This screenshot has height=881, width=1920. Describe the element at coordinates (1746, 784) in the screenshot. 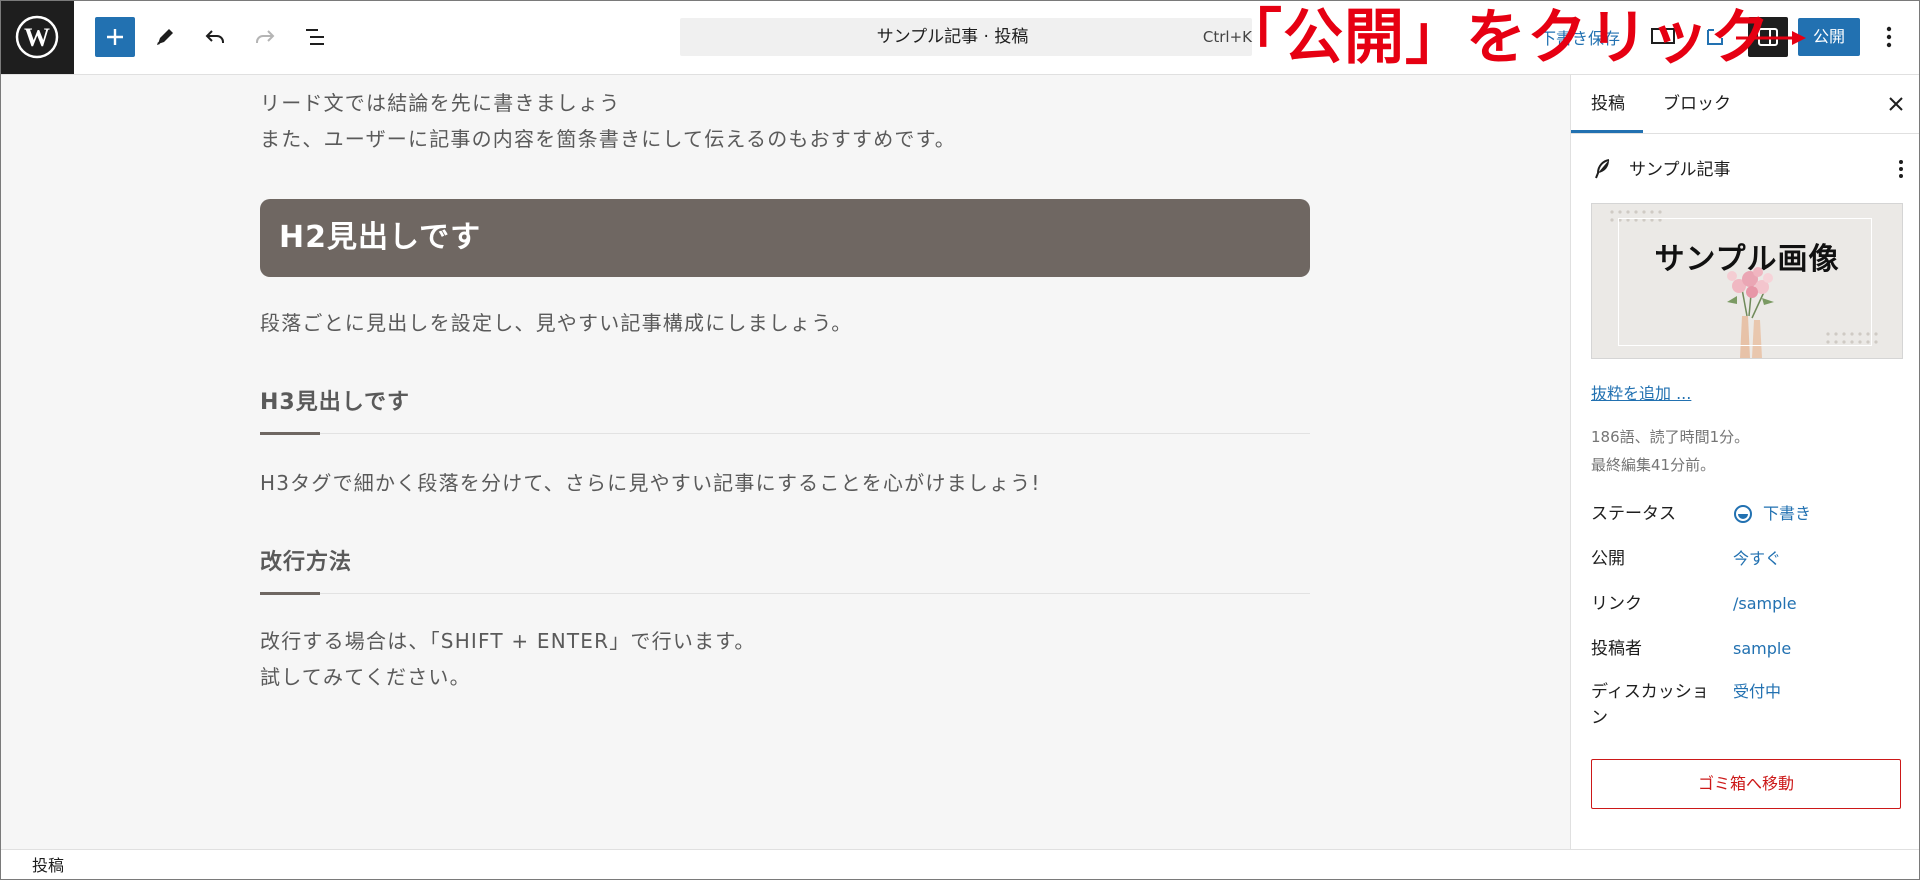

I see `move-to-trash-button: ゴミ箱へ移動` at that location.